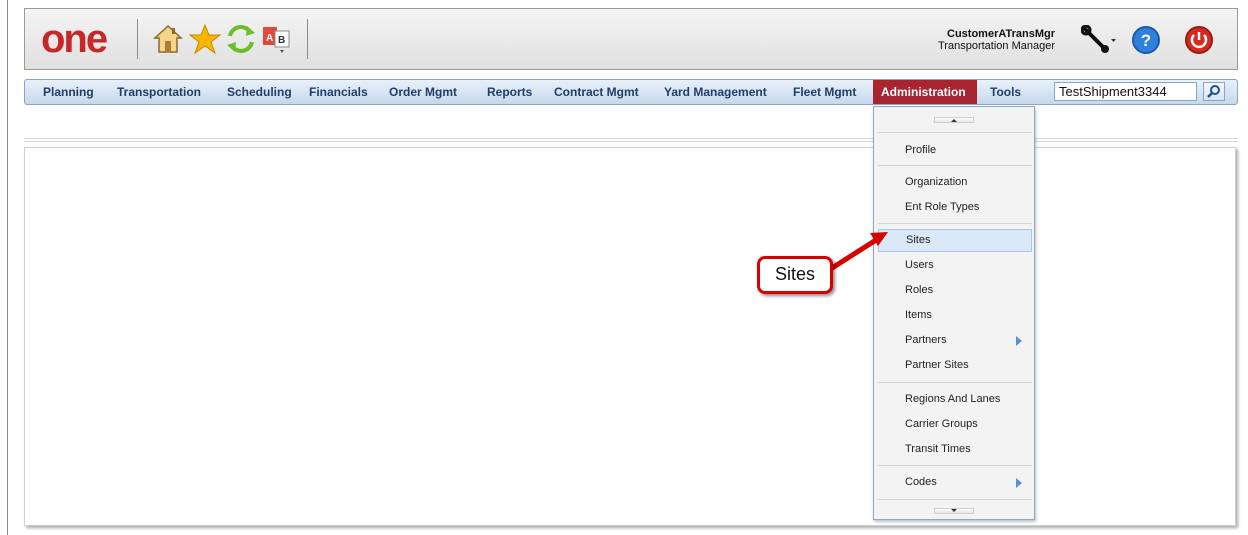 This screenshot has width=1248, height=535. Describe the element at coordinates (1125, 91) in the screenshot. I see `global-search-input: TestShipment3344` at that location.